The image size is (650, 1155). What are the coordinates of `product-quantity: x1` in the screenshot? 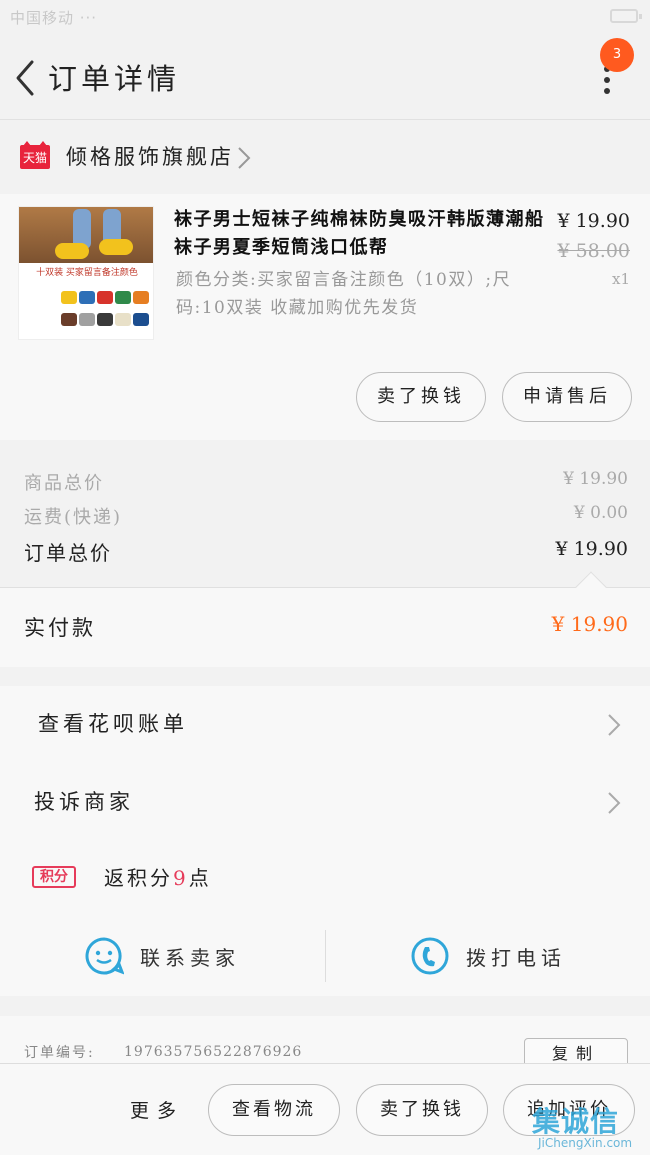 It's located at (620, 279).